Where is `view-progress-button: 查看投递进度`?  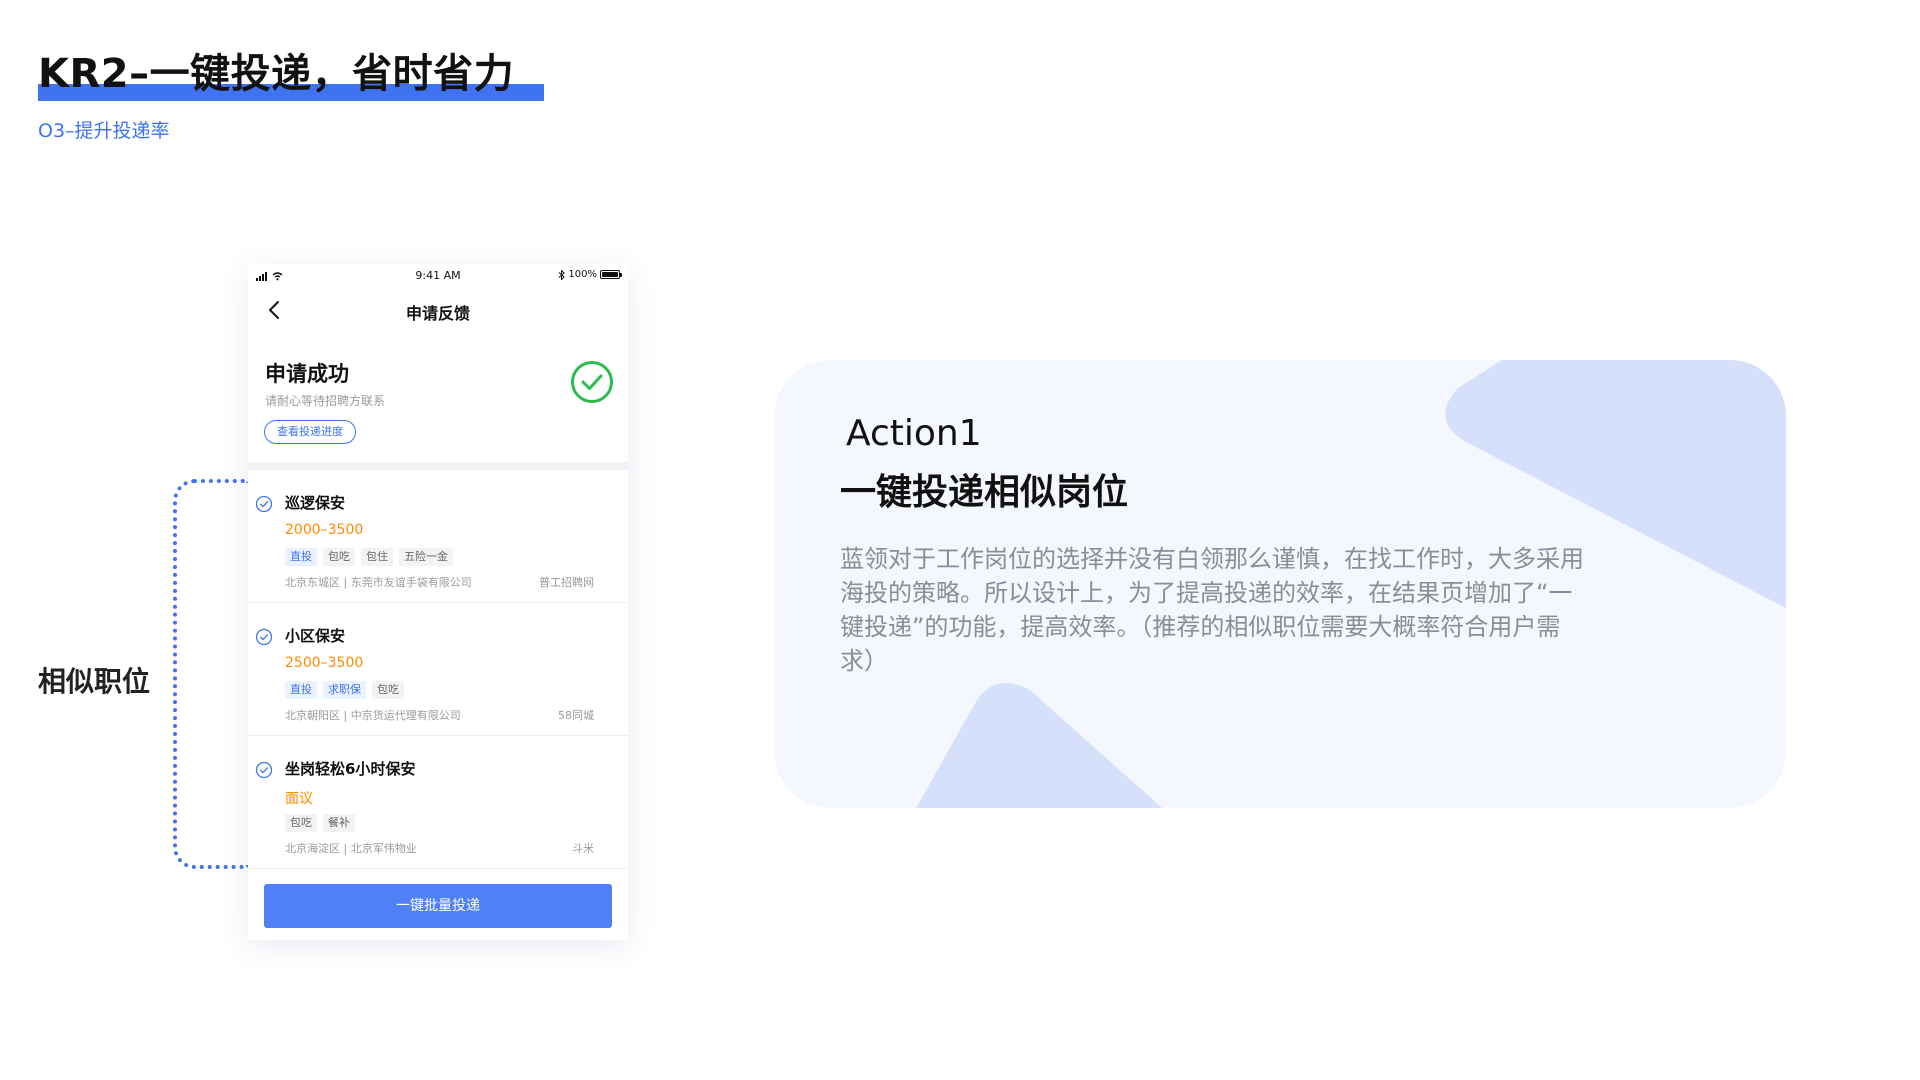
view-progress-button: 查看投递进度 is located at coordinates (310, 432).